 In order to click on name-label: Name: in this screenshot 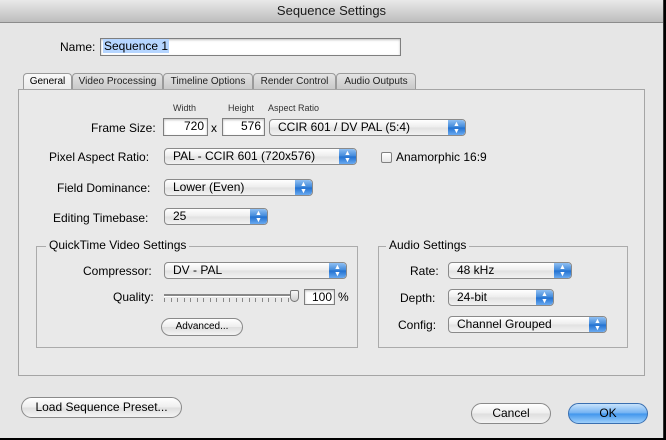, I will do `click(78, 47)`.